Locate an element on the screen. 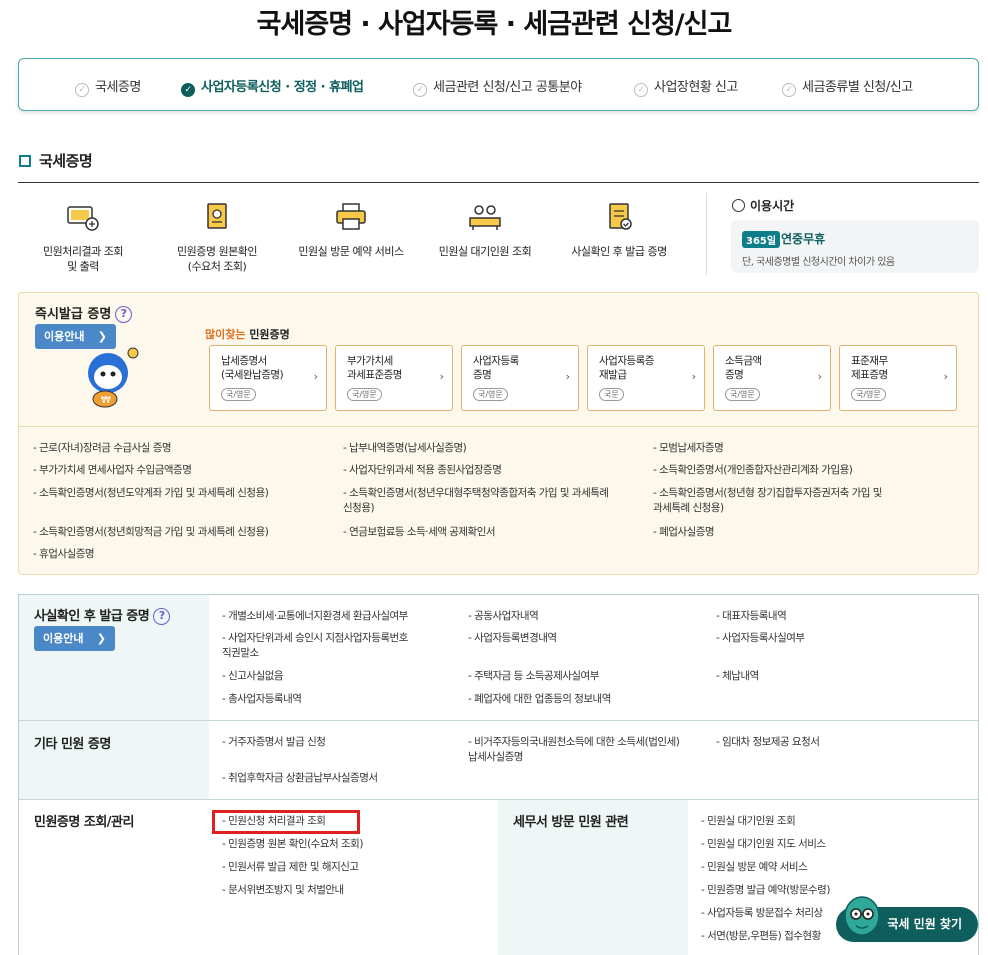 The height and width of the screenshot is (955, 988). cert-link: - 취업후학자금 상환금납부사실증명서 is located at coordinates (300, 778).